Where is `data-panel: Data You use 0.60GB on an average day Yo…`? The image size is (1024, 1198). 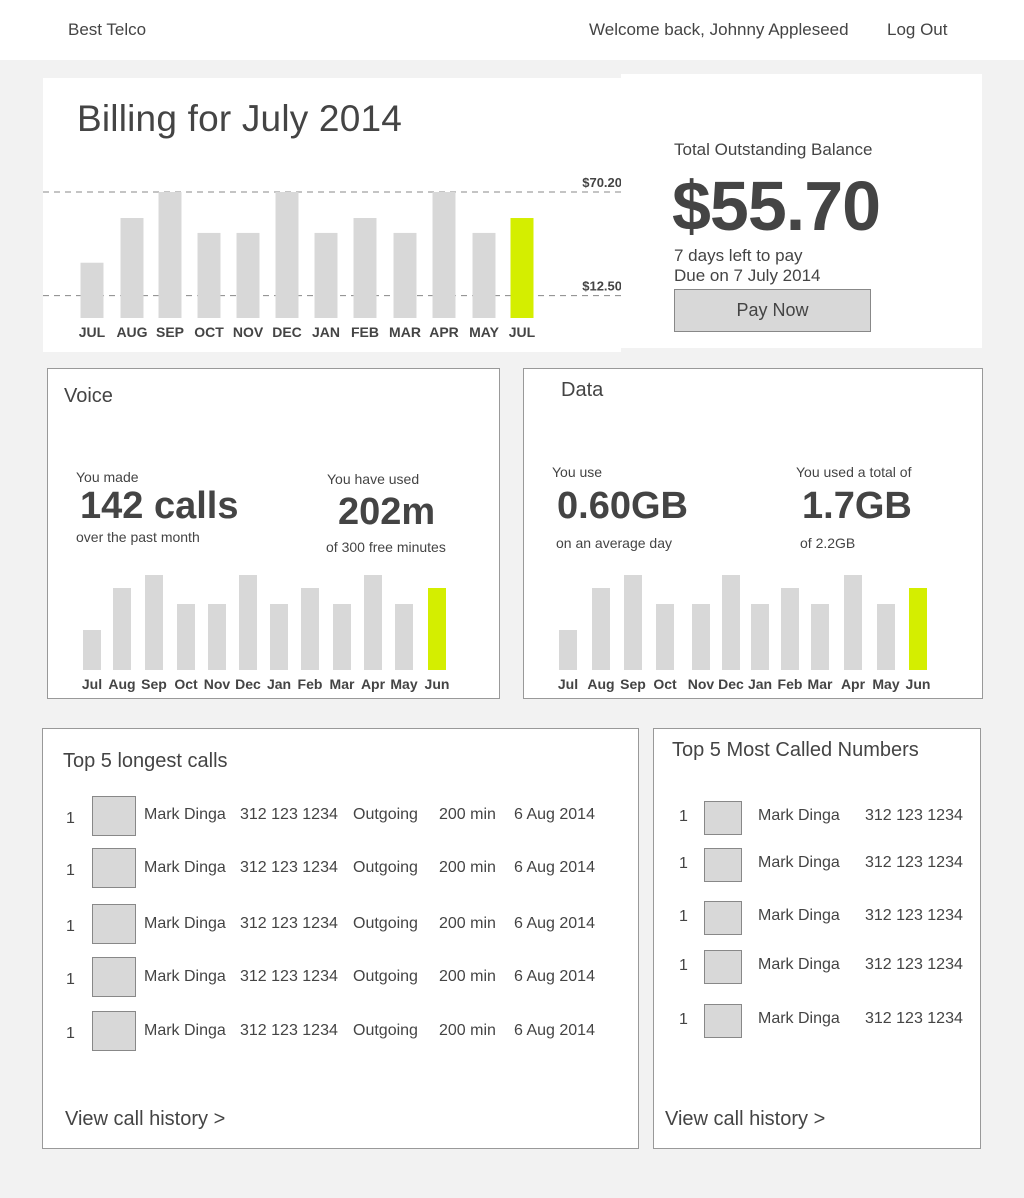
data-panel: Data You use 0.60GB on an average day Yo… is located at coordinates (753, 533).